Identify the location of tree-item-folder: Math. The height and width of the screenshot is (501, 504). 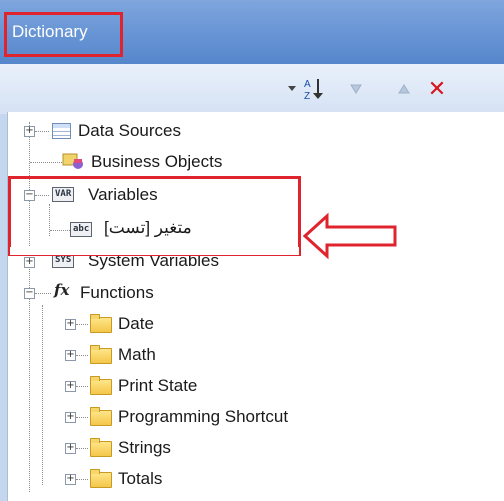
(137, 355).